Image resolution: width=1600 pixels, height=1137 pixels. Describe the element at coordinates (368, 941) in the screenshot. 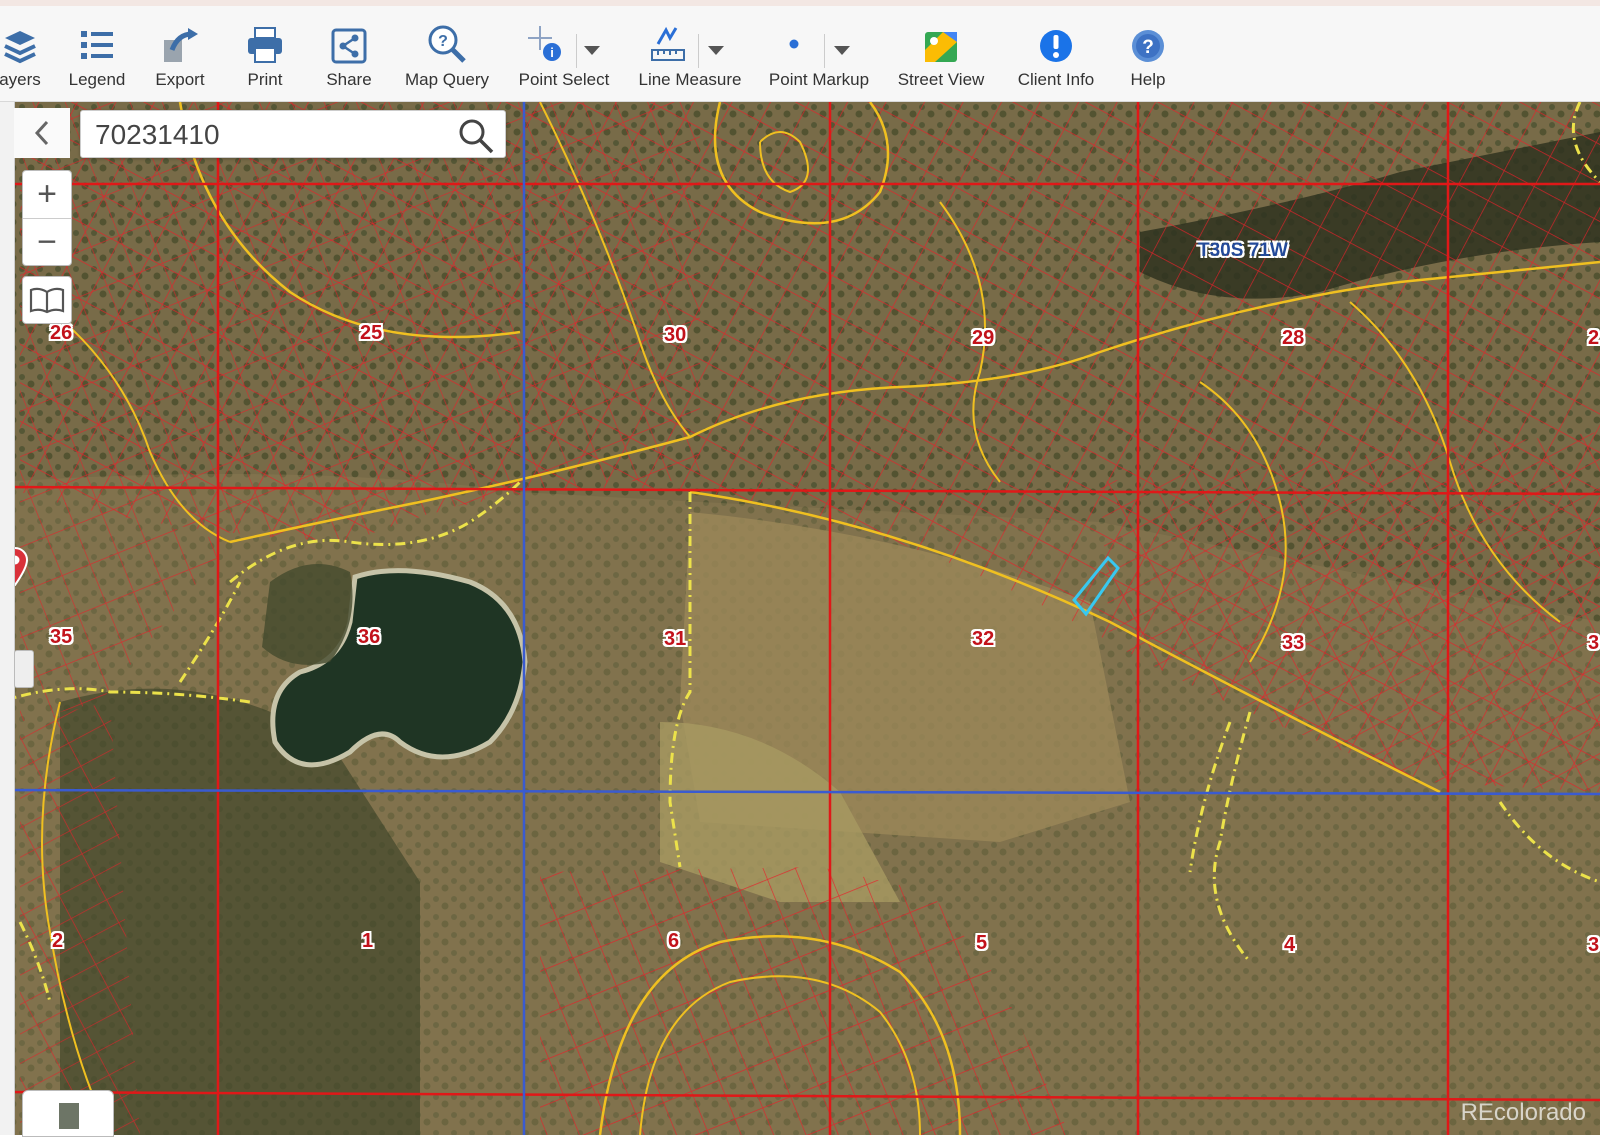

I see `section-label-1: 1` at that location.